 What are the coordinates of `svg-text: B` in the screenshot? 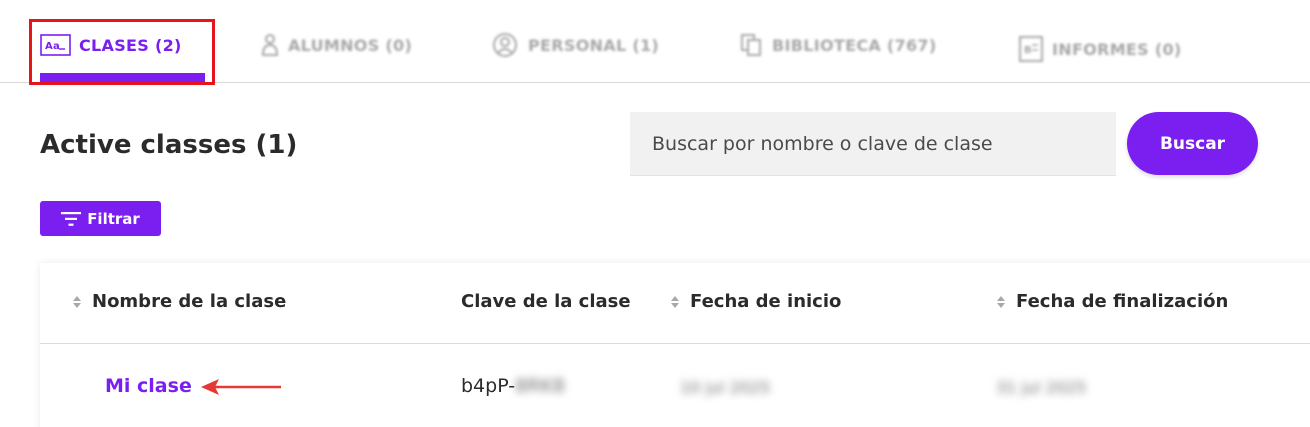 It's located at (1028, 50).